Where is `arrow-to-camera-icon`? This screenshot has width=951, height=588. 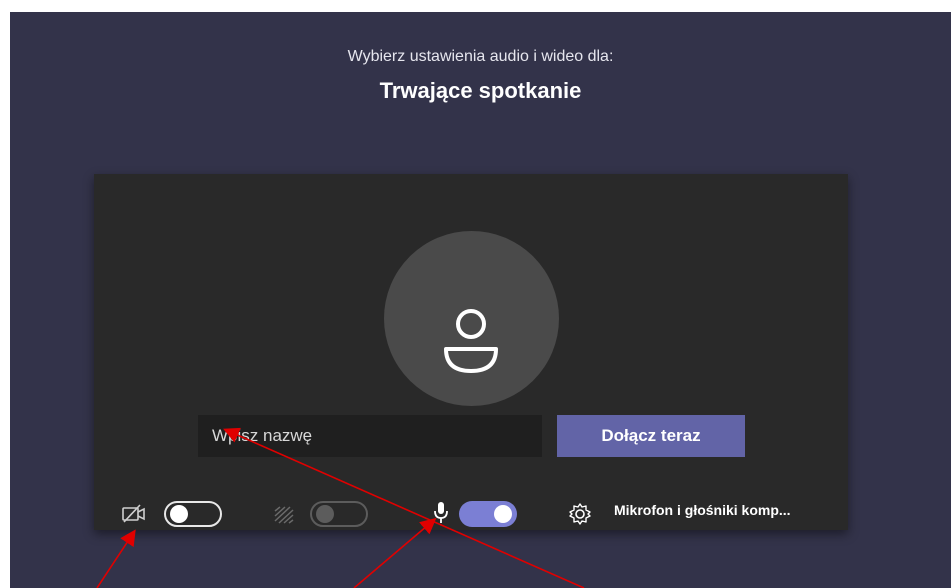 arrow-to-camera-icon is located at coordinates (116, 558).